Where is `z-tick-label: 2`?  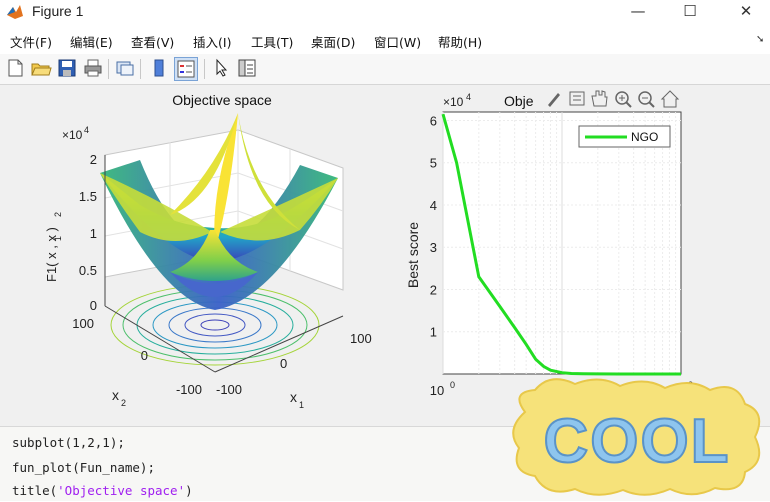 z-tick-label: 2 is located at coordinates (93, 159).